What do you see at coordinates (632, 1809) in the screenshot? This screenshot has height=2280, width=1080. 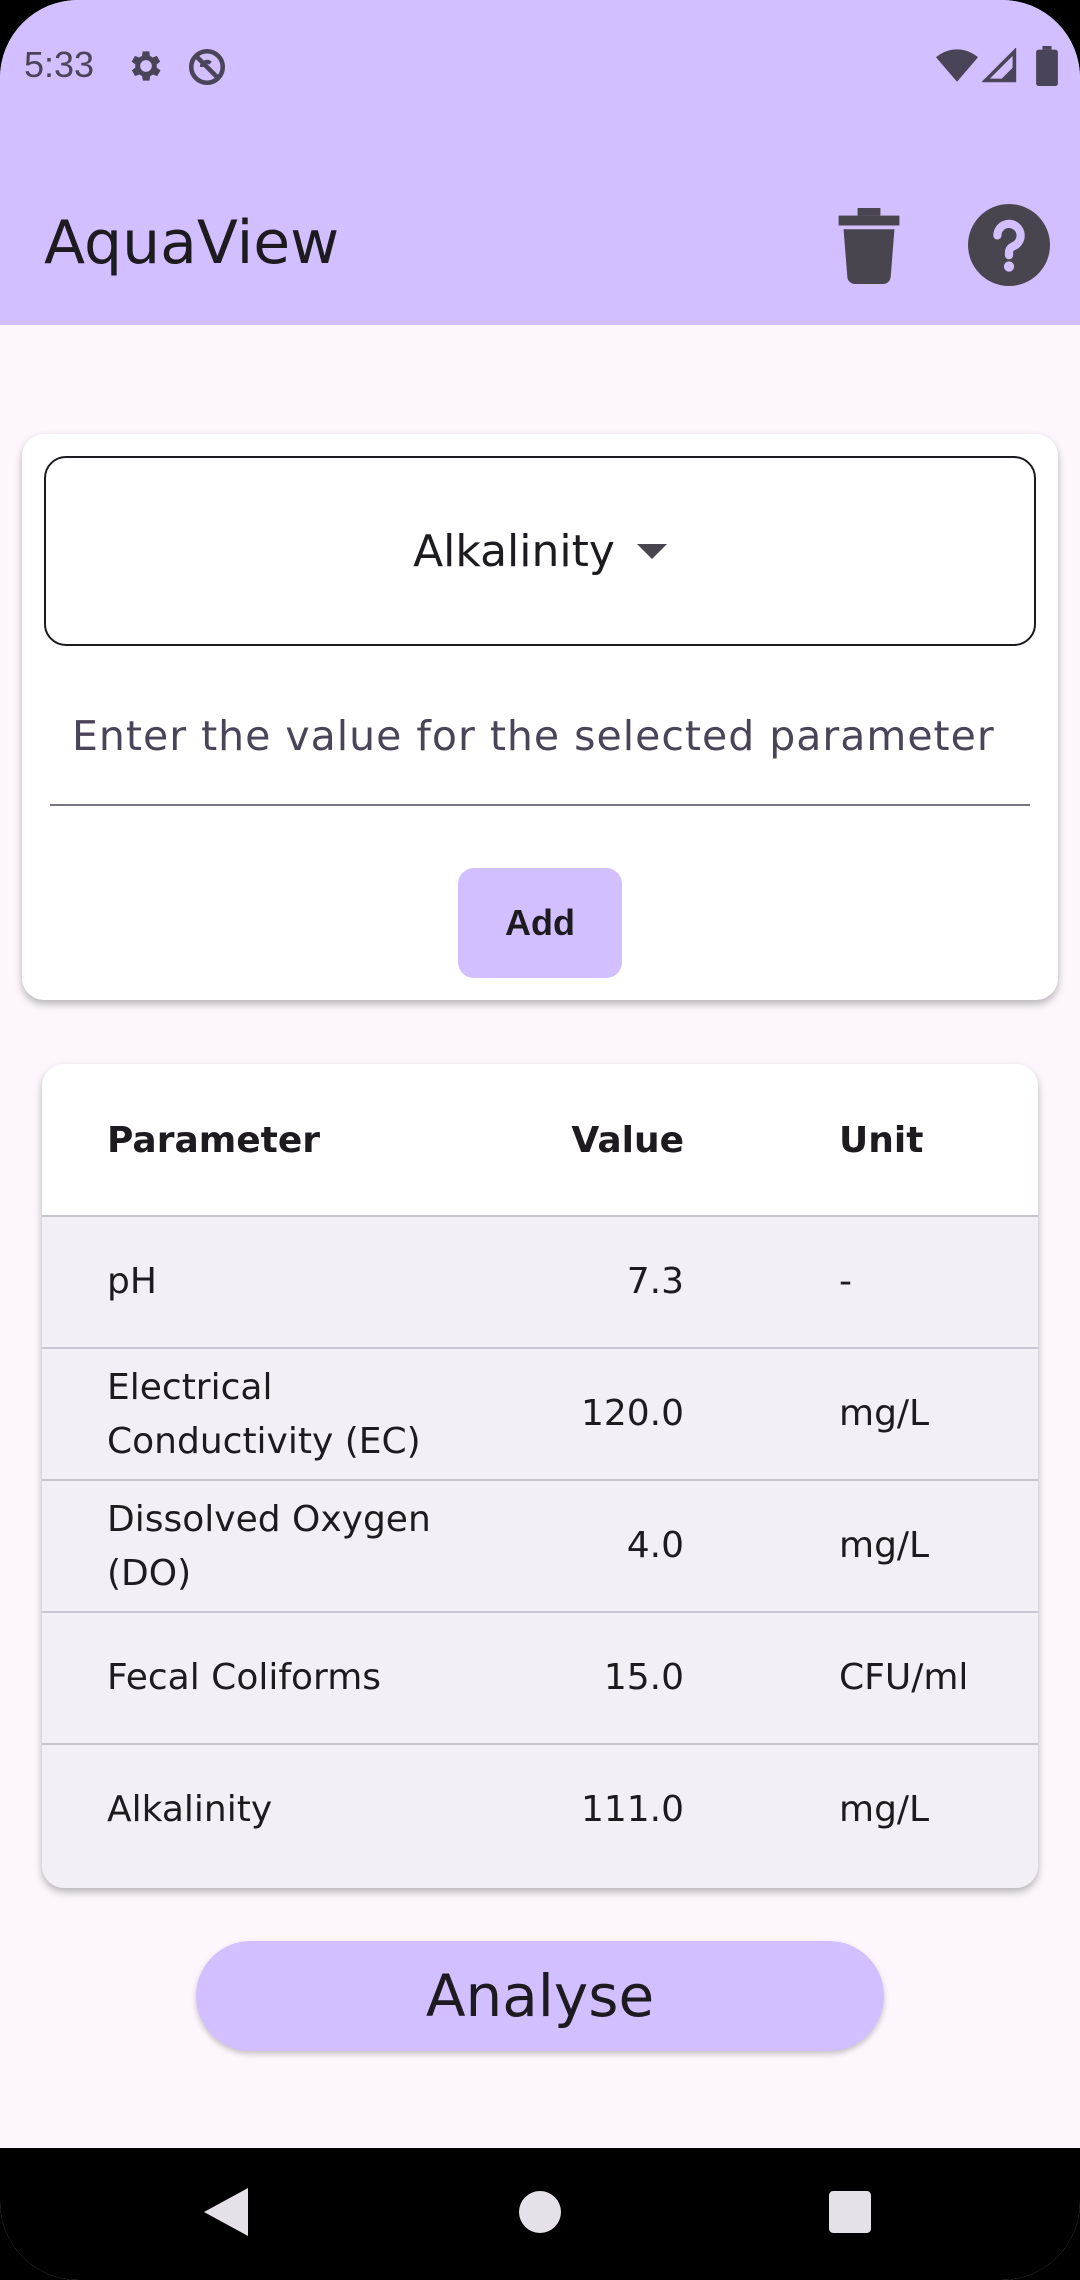 I see `cell-value: 111.0` at bounding box center [632, 1809].